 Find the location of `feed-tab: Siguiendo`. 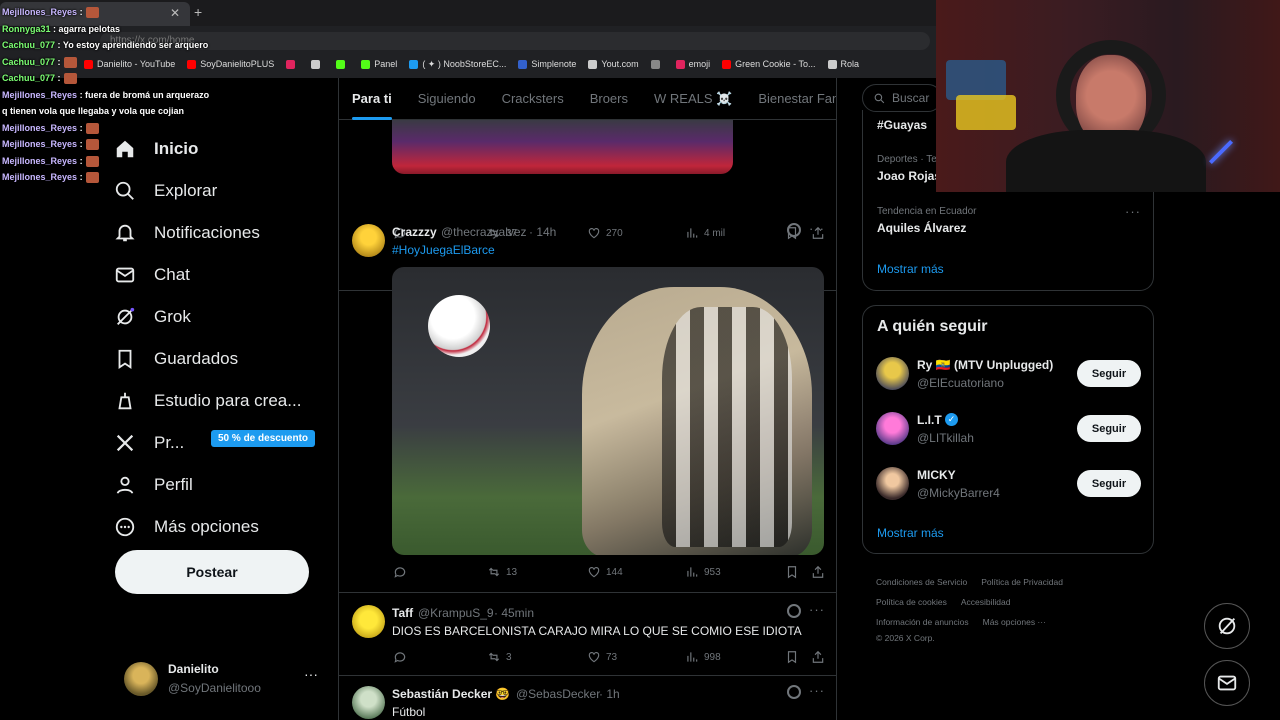

feed-tab: Siguiendo is located at coordinates (447, 98).